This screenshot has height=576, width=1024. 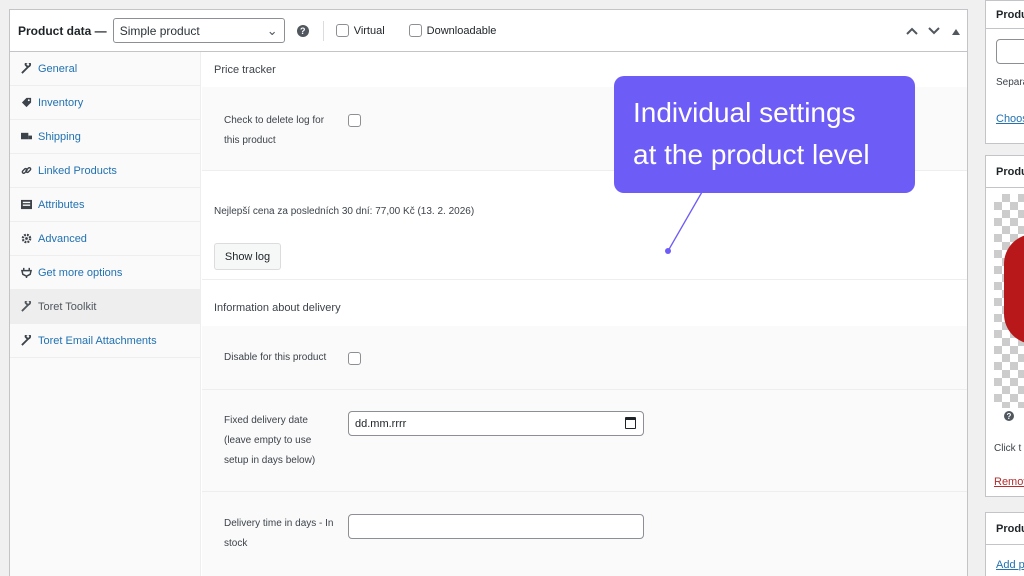 What do you see at coordinates (751, 154) in the screenshot?
I see `callout-line-2: at the product level` at bounding box center [751, 154].